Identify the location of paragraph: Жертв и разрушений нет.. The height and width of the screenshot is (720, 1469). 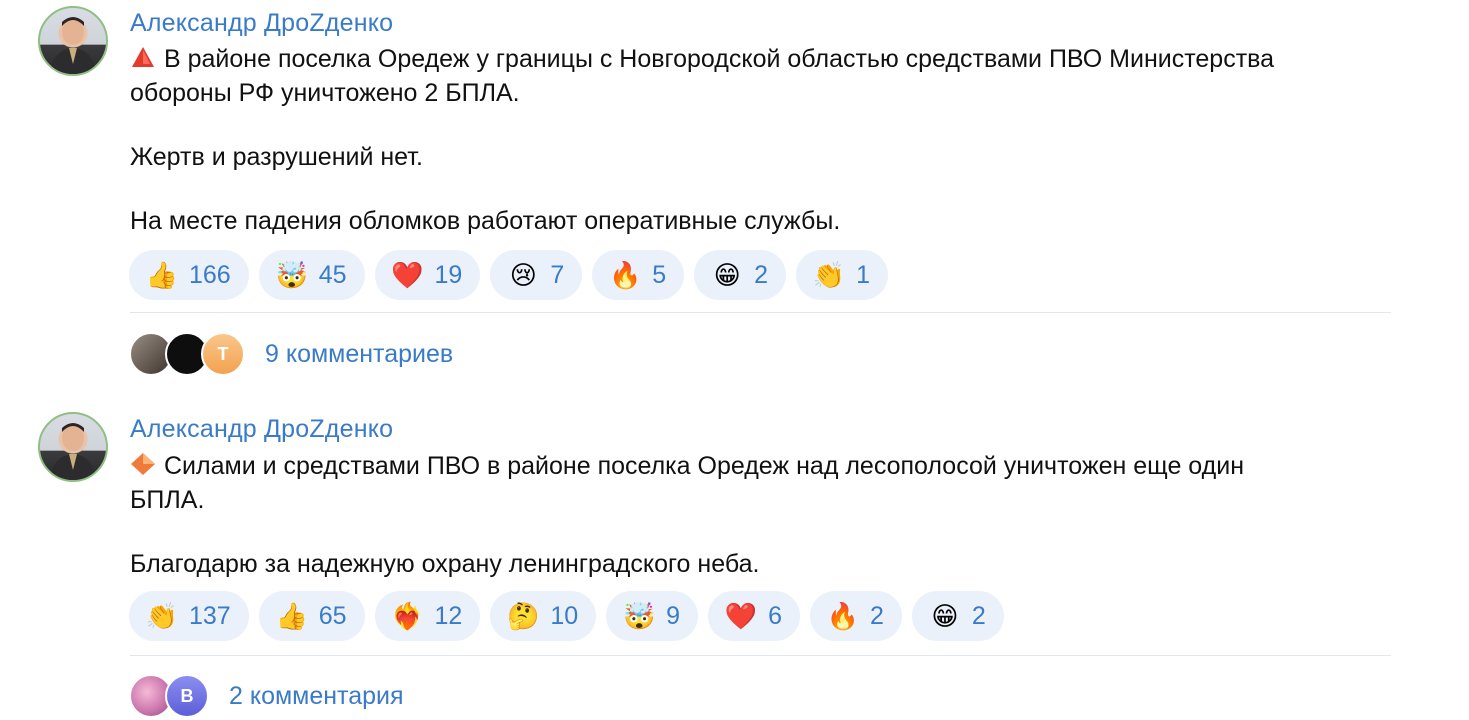
(276, 157).